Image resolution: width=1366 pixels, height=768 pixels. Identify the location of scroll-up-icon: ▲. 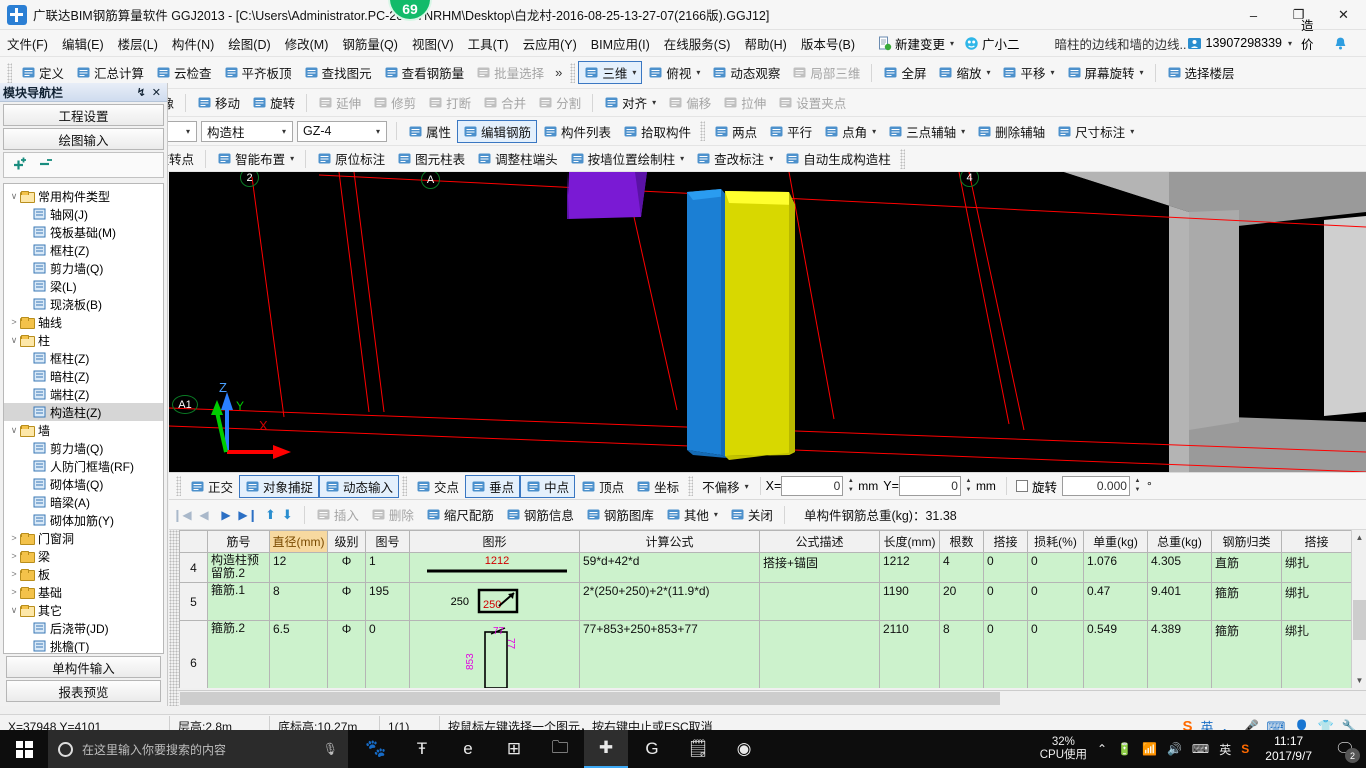
(1359, 537).